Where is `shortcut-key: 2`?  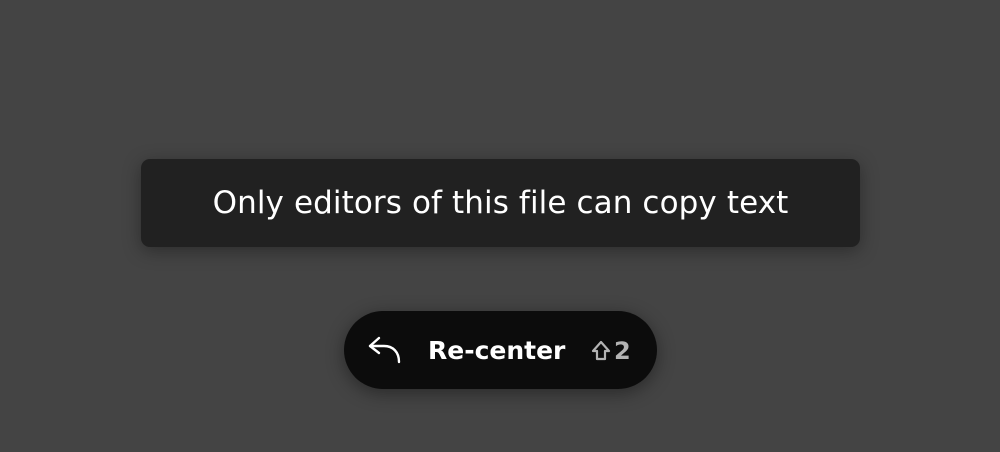 shortcut-key: 2 is located at coordinates (622, 351).